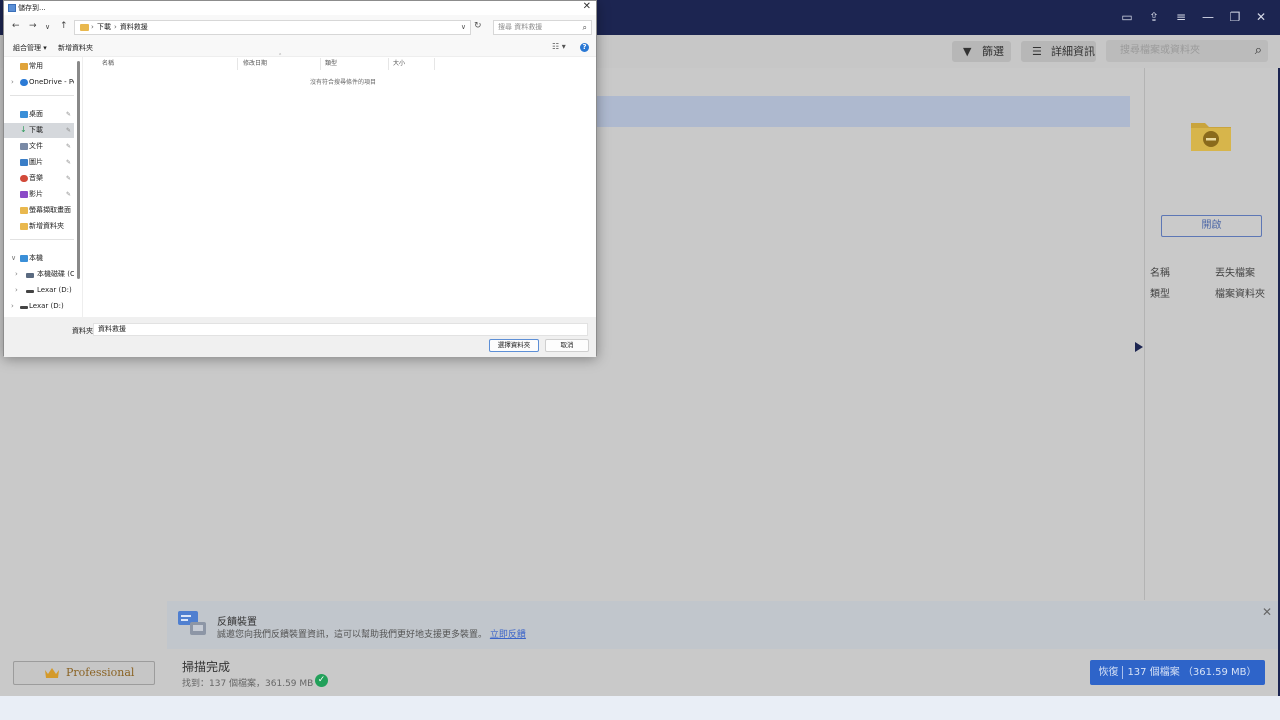 This screenshot has width=1280, height=720. What do you see at coordinates (39, 130) in the screenshot?
I see `nav-item-downloads: ↓ 下載 ✎` at bounding box center [39, 130].